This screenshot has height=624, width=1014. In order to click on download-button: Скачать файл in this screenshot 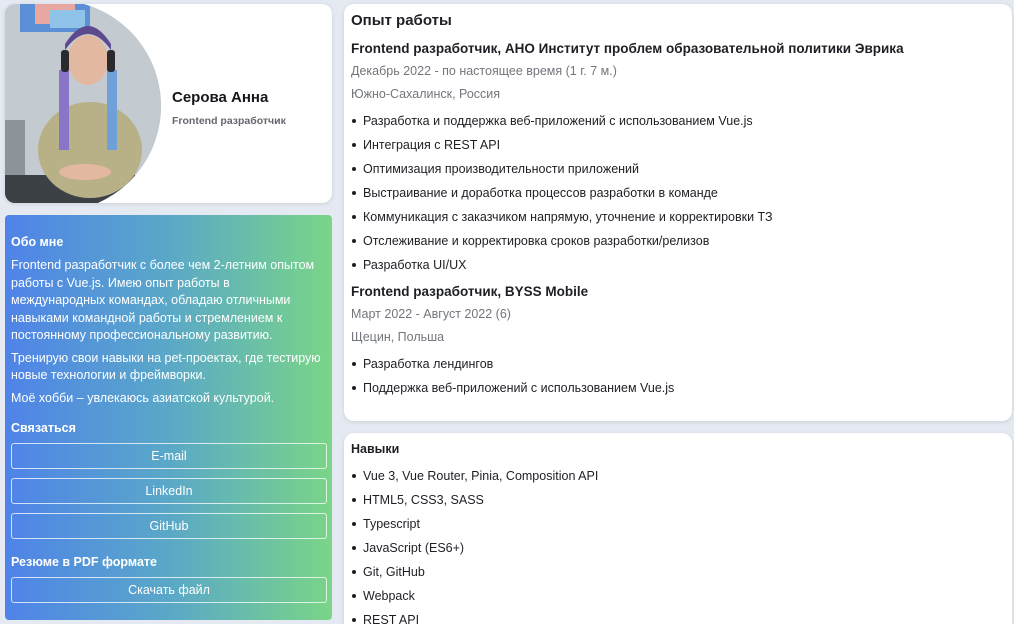, I will do `click(169, 590)`.